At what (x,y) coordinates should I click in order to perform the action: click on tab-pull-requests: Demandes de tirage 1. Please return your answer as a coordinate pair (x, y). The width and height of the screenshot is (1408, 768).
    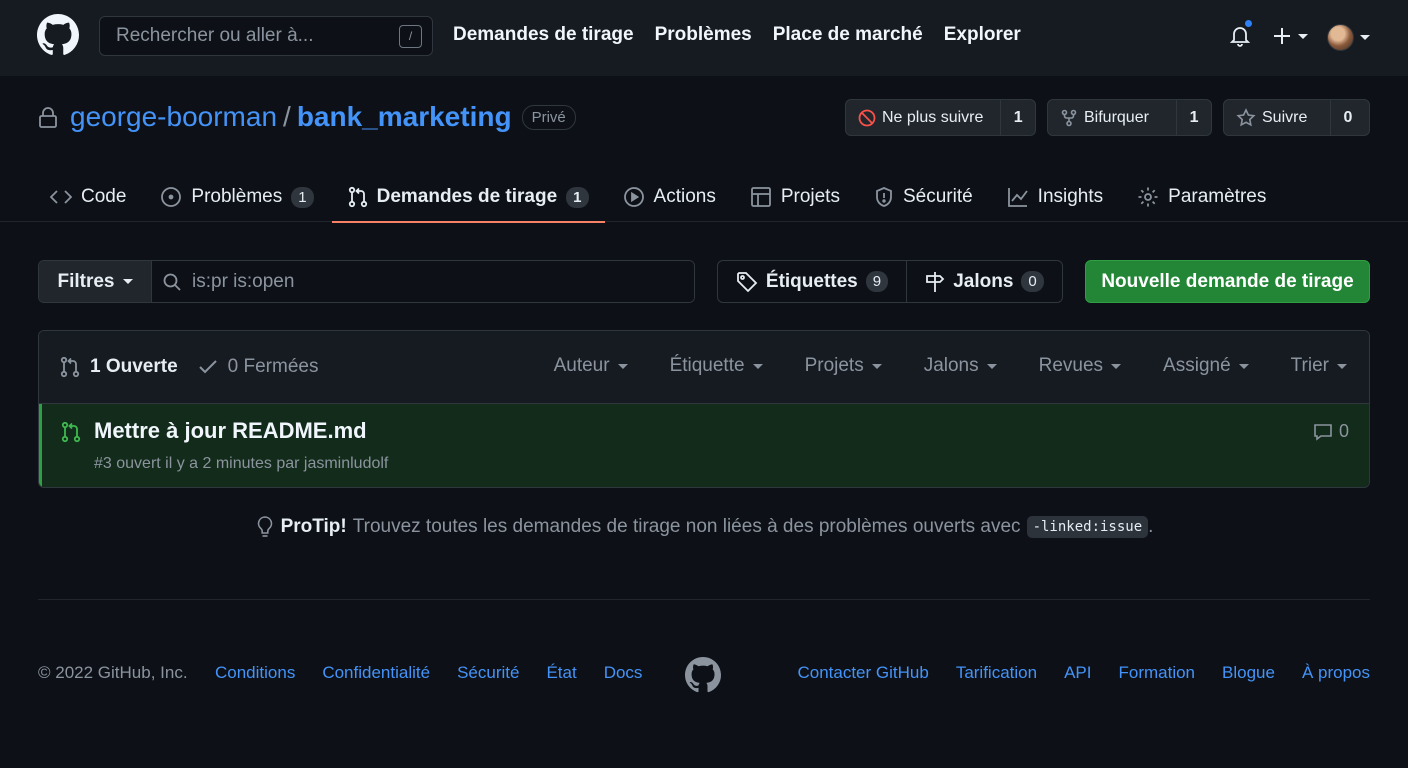
    Looking at the image, I should click on (468, 197).